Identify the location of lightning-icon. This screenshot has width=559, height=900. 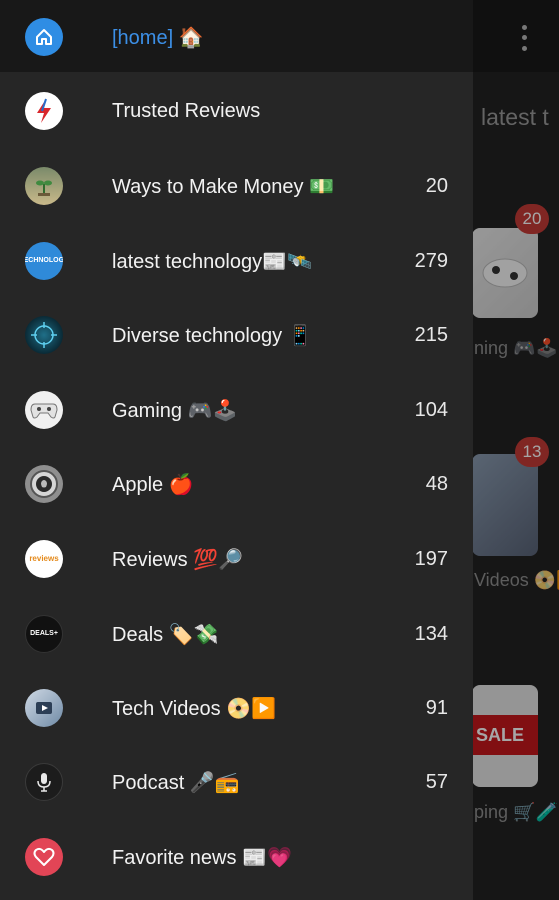
(44, 111).